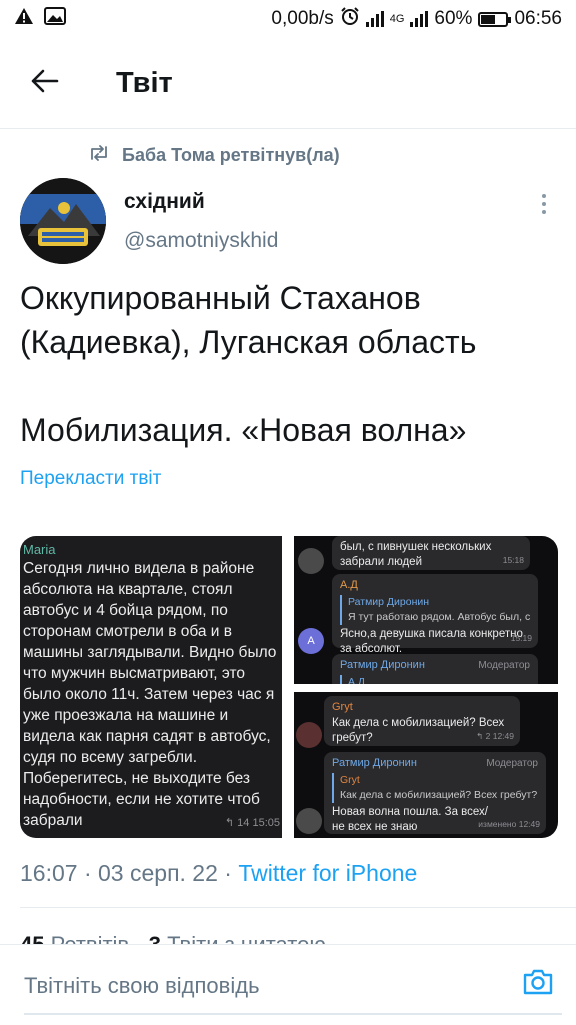 The image size is (576, 1025). I want to click on retweet-icon, so click(99, 155).